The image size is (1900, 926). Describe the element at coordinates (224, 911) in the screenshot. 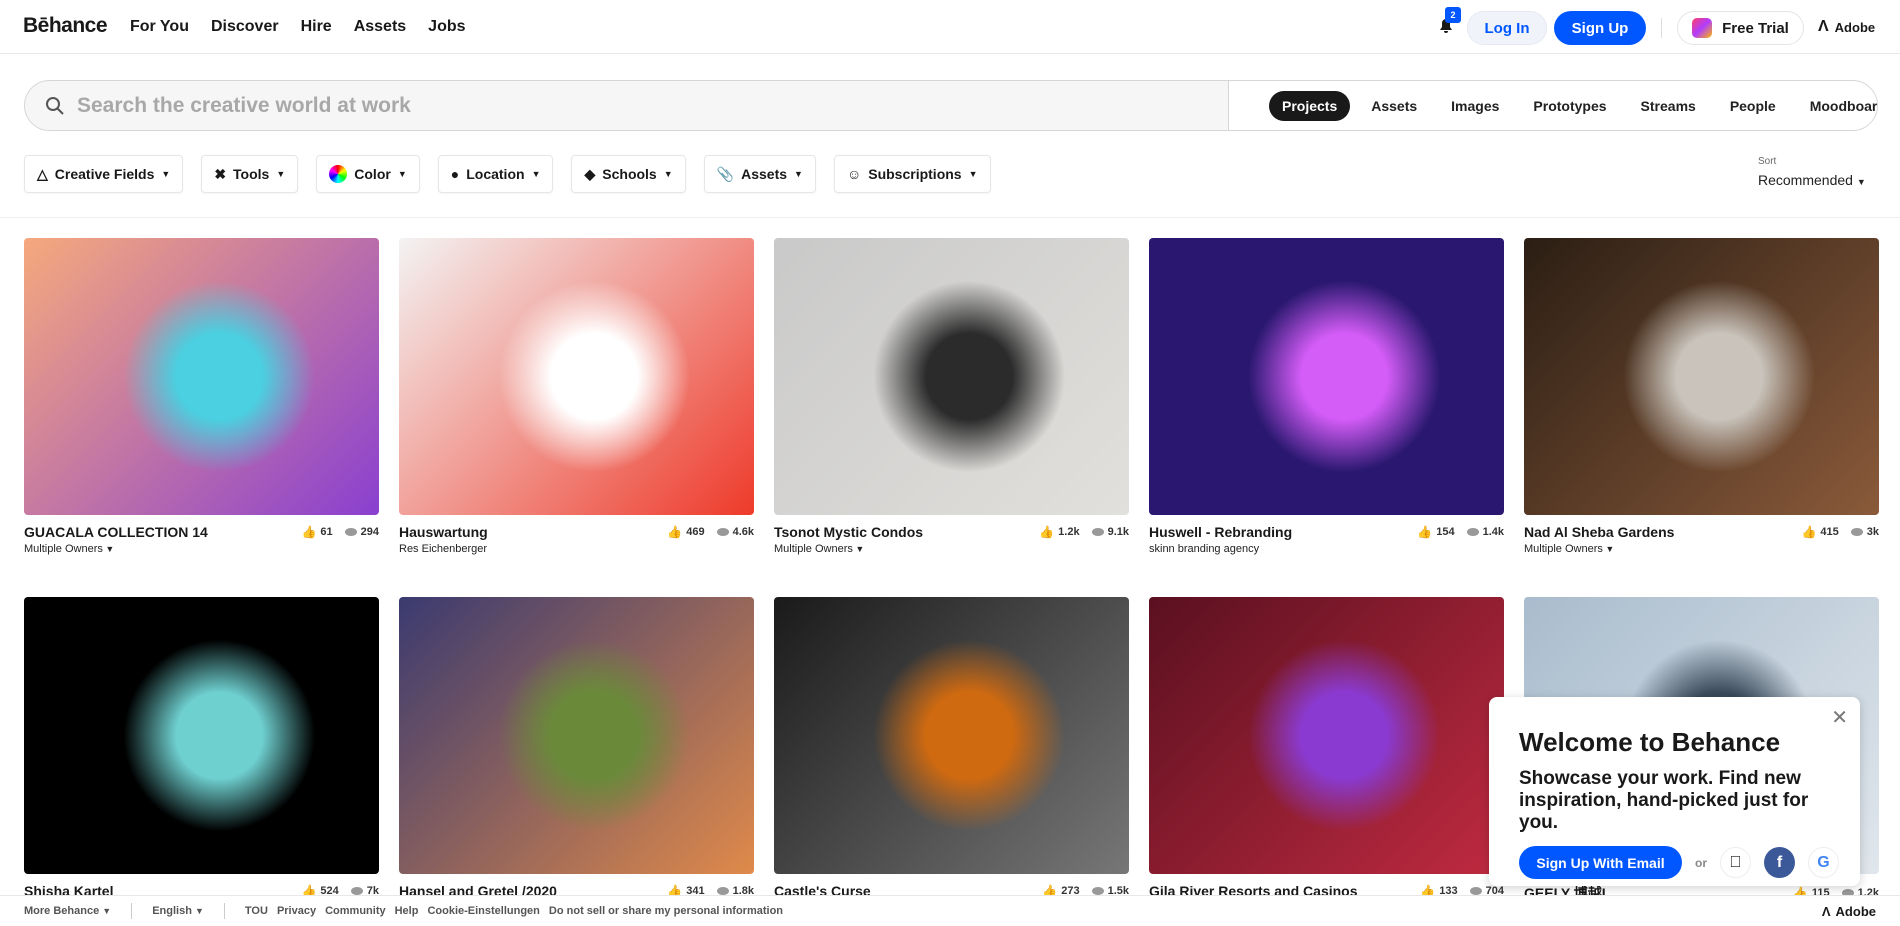

I see `divider` at that location.